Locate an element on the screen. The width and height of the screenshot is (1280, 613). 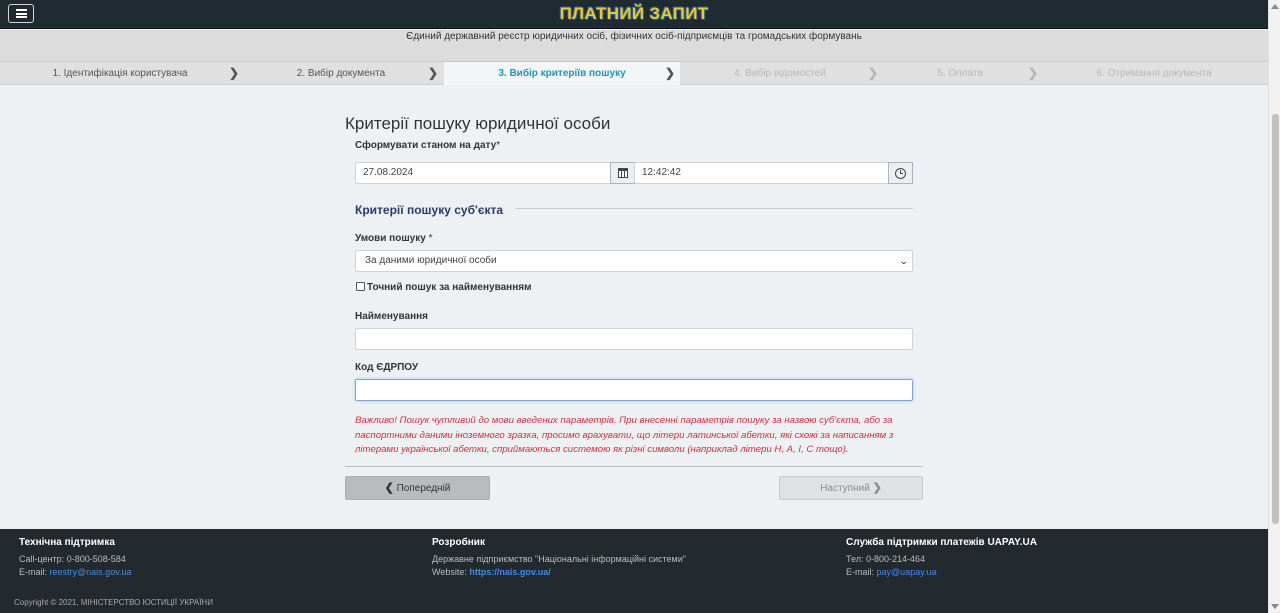
conditions-label: Умови пошуку * is located at coordinates (394, 238).